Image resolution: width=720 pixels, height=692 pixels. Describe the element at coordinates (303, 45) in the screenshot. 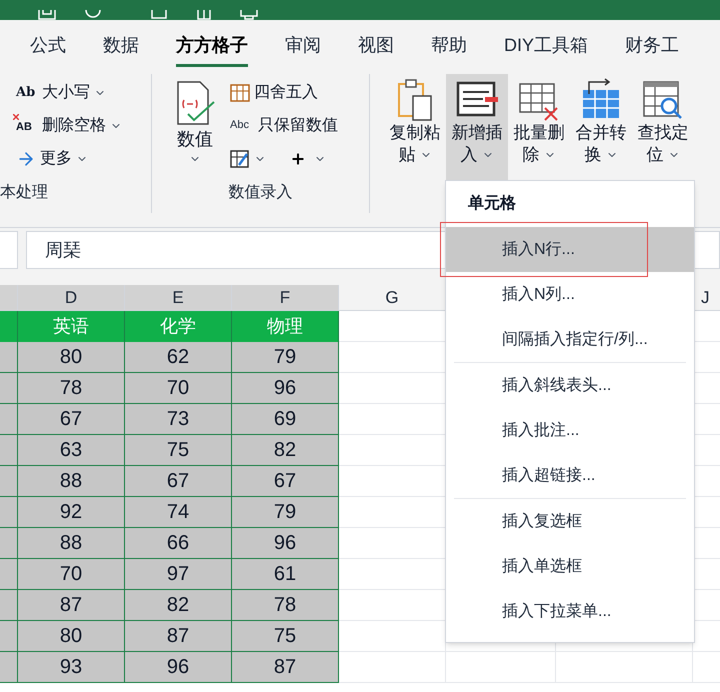

I see `ribbon-tab: 审阅` at that location.